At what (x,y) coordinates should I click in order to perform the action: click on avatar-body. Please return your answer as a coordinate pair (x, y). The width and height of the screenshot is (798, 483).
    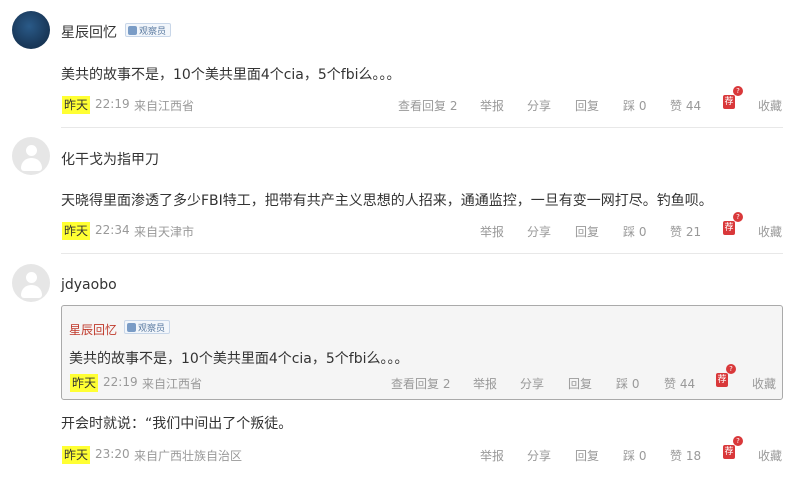
    Looking at the image, I should click on (31, 291).